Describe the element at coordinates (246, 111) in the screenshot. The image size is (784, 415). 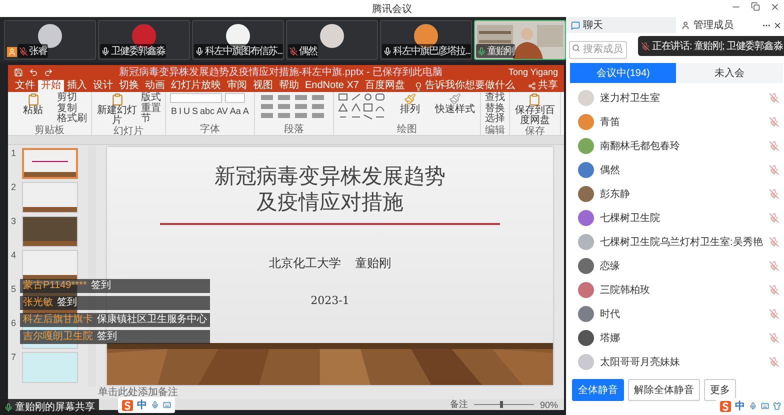
I see `format-button: A` at that location.